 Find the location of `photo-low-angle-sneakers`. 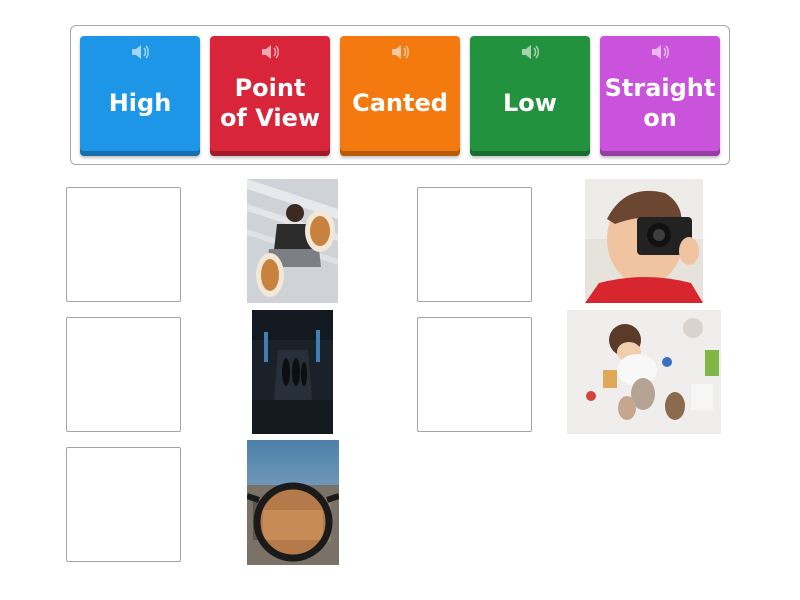

photo-low-angle-sneakers is located at coordinates (292, 241).